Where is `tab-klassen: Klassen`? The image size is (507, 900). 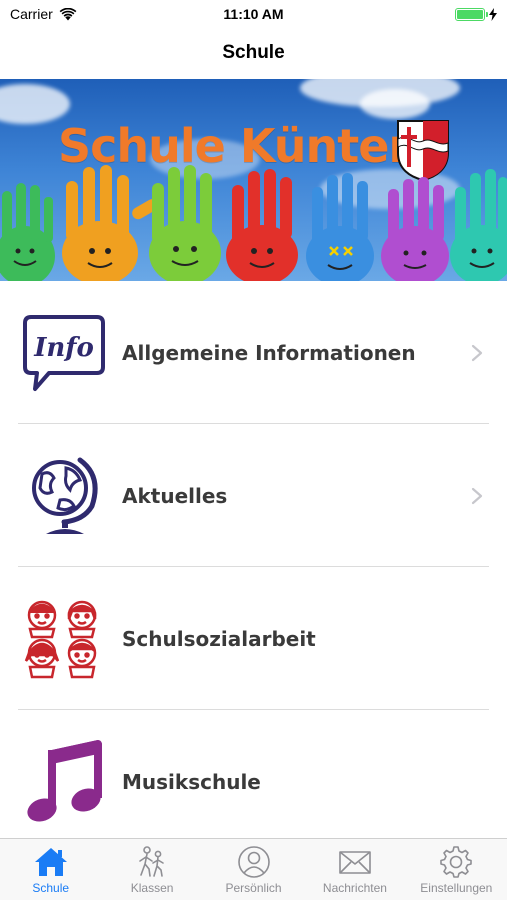
tab-klassen: Klassen is located at coordinates (151, 869).